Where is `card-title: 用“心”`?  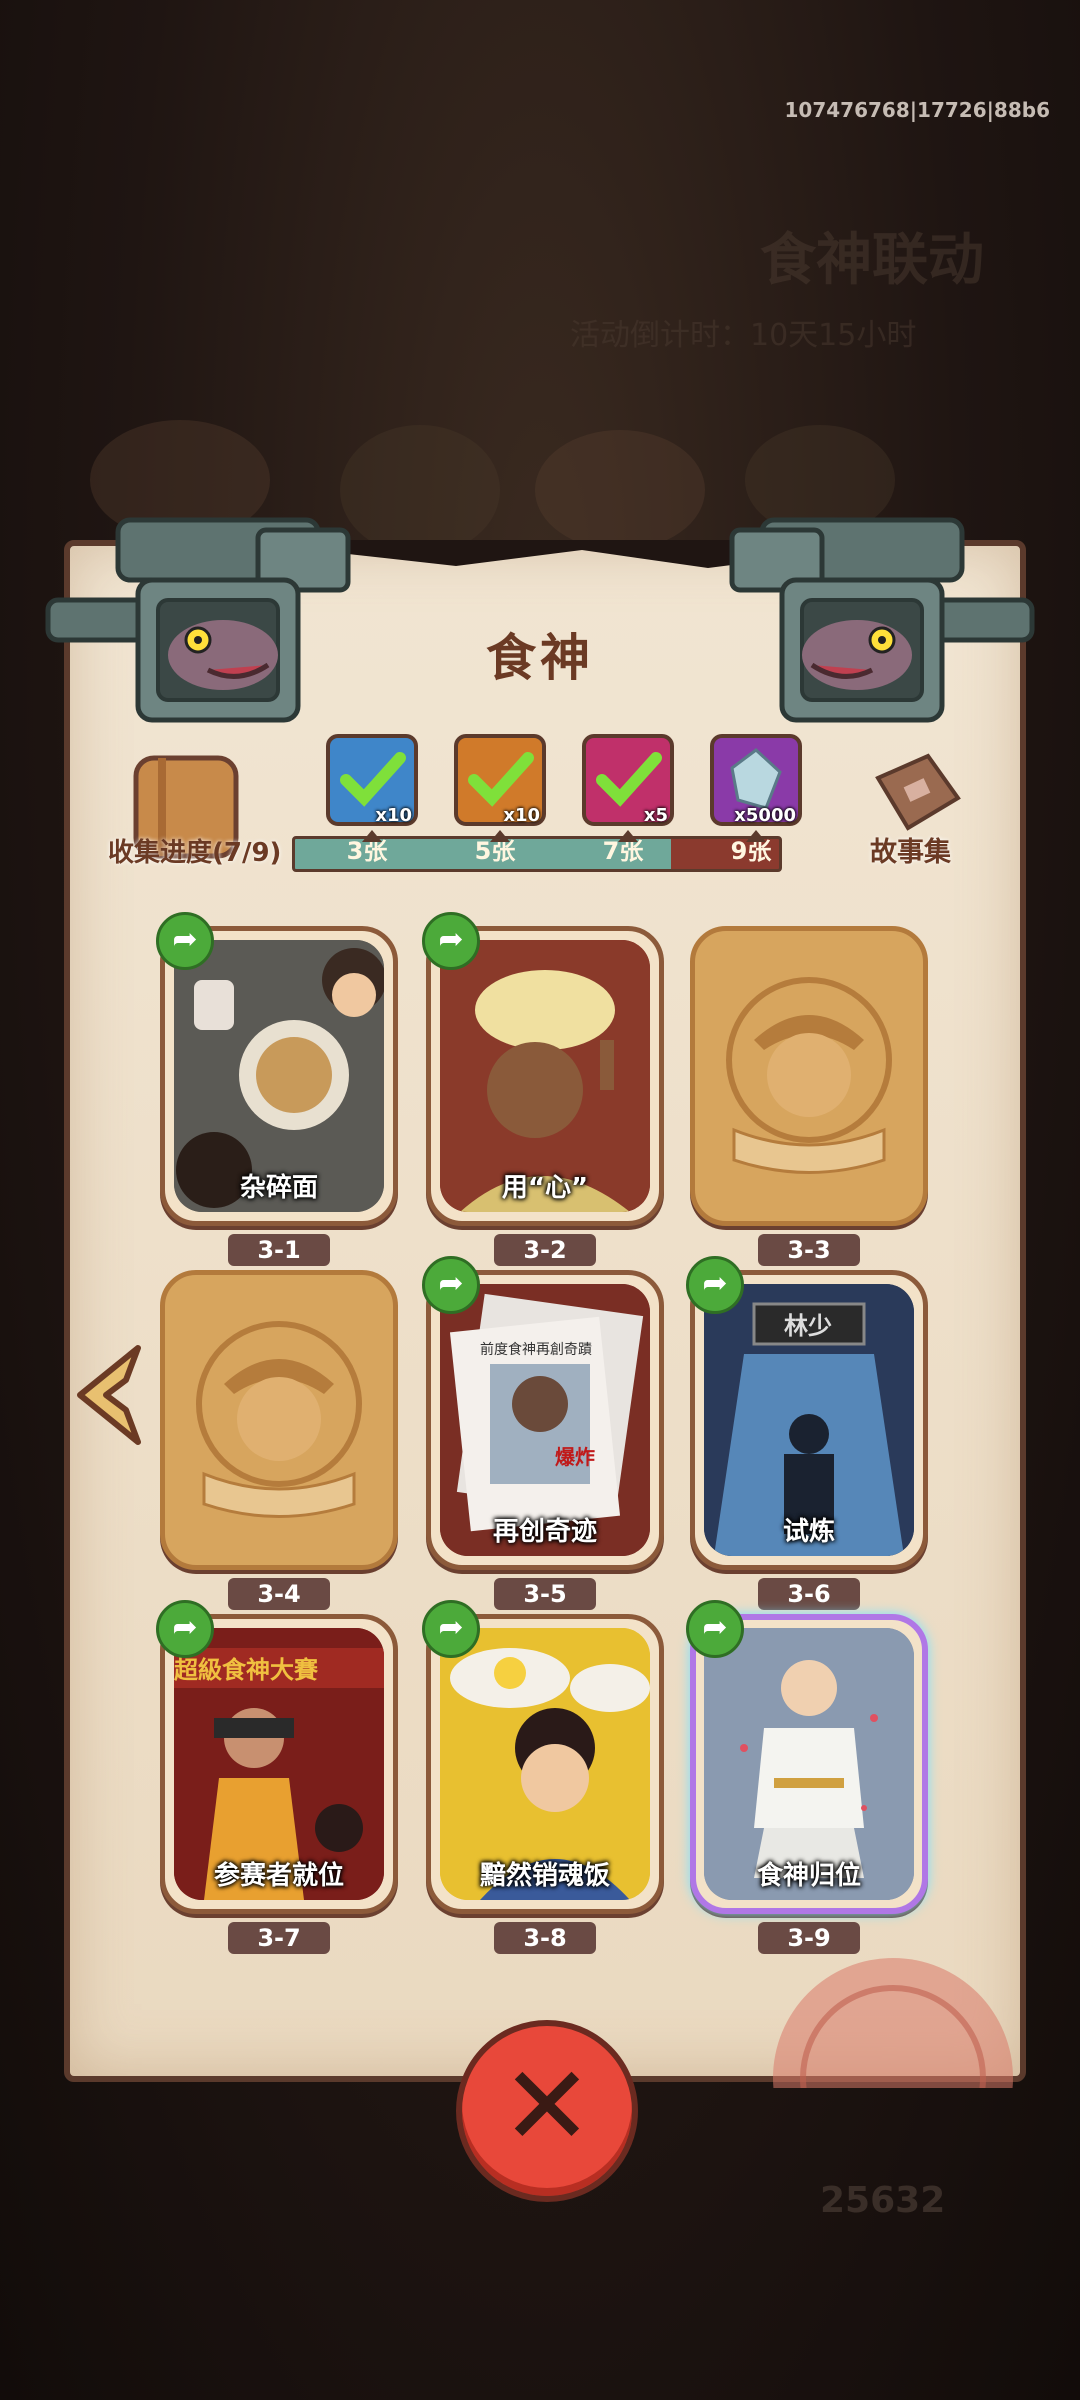 card-title: 用“心” is located at coordinates (545, 1188).